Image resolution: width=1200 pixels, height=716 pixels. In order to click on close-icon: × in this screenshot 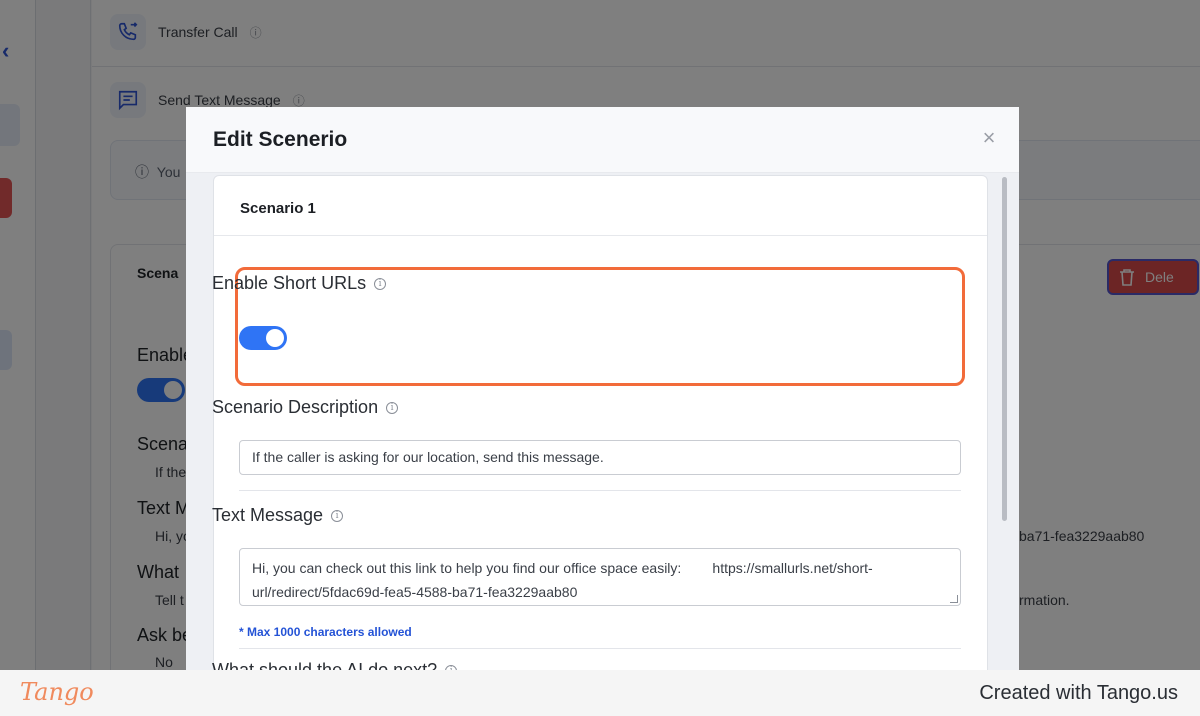, I will do `click(989, 138)`.